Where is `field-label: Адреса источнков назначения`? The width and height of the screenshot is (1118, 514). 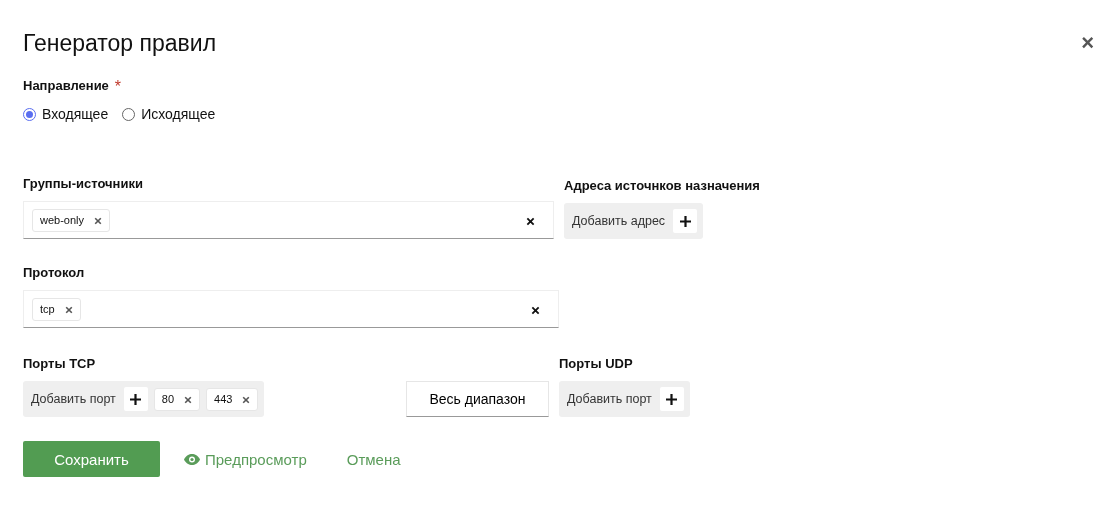
field-label: Адреса источнков назначения is located at coordinates (662, 185).